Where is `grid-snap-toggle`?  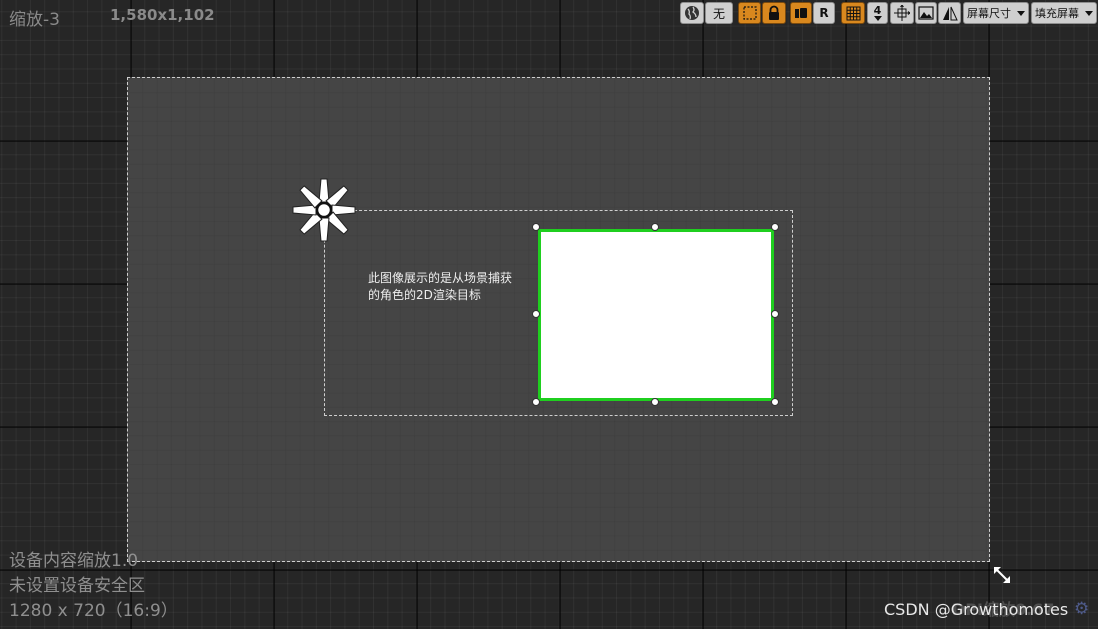 grid-snap-toggle is located at coordinates (853, 13).